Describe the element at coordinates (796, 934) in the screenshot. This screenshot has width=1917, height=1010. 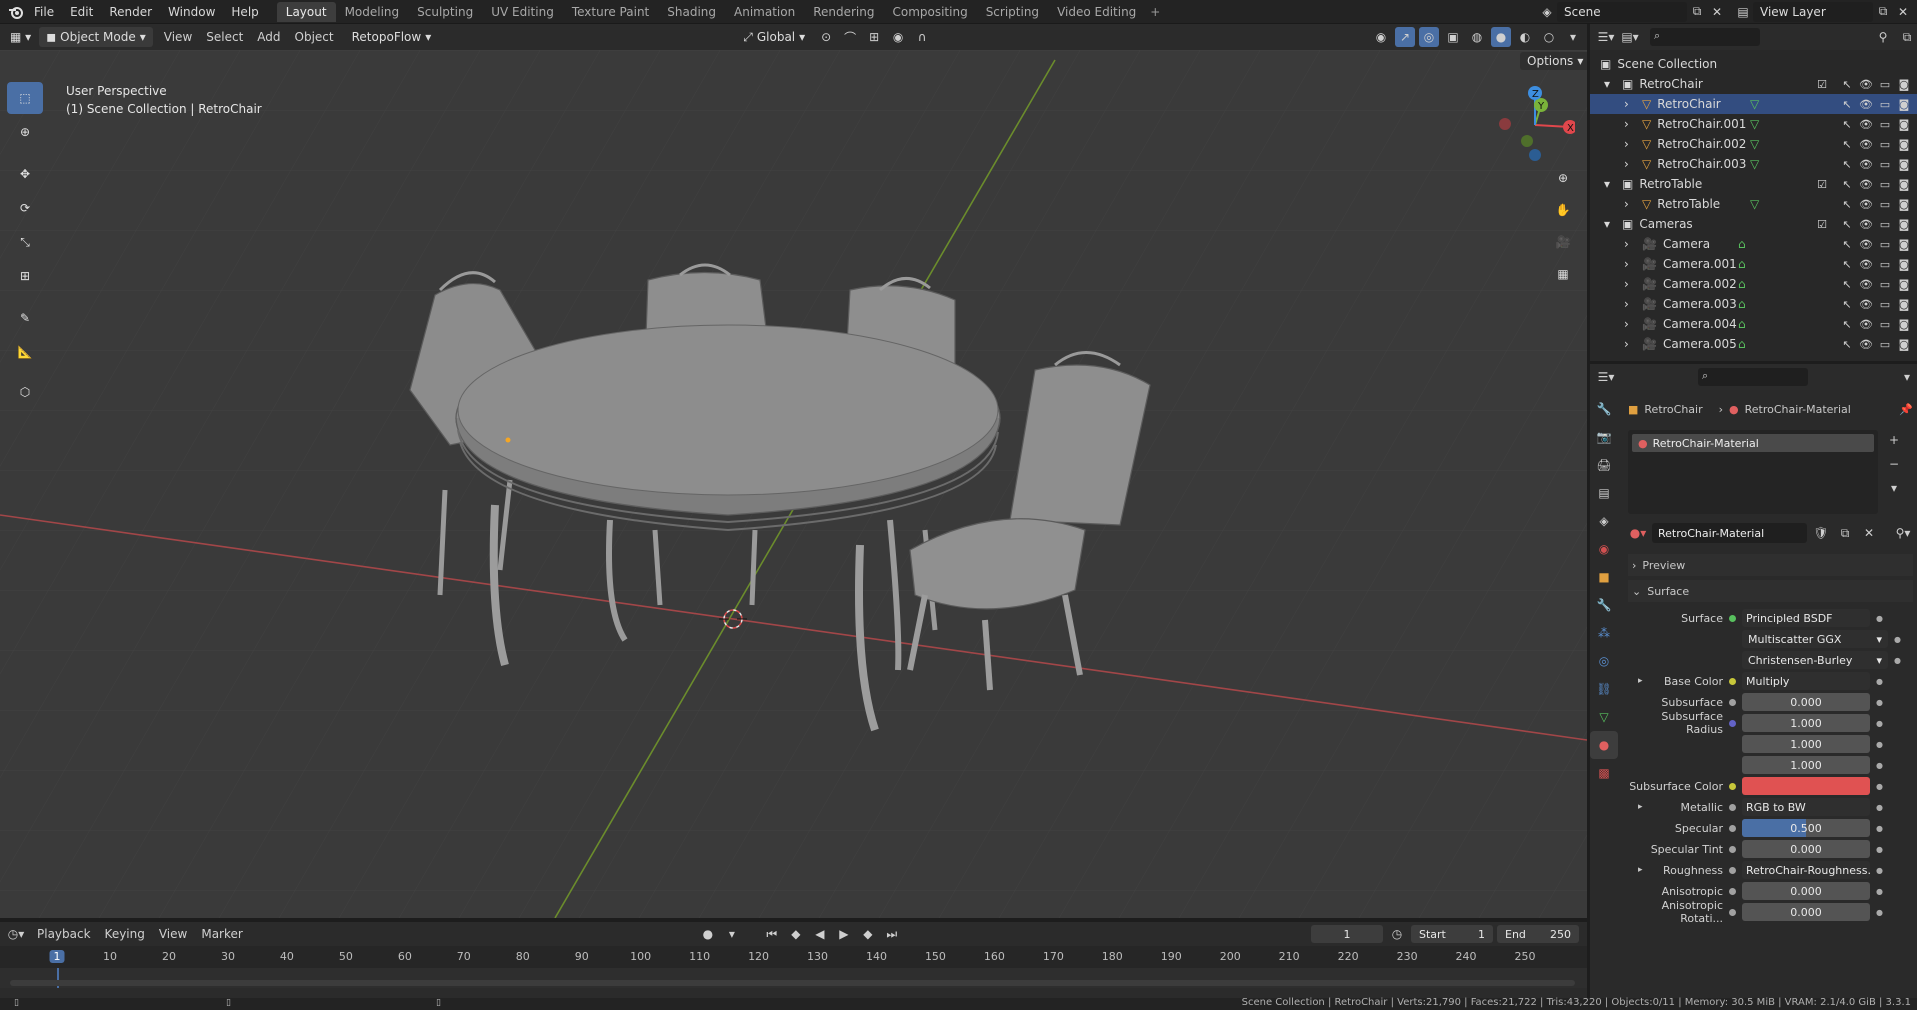
I see `prev-keyframe-icon: ◆` at that location.